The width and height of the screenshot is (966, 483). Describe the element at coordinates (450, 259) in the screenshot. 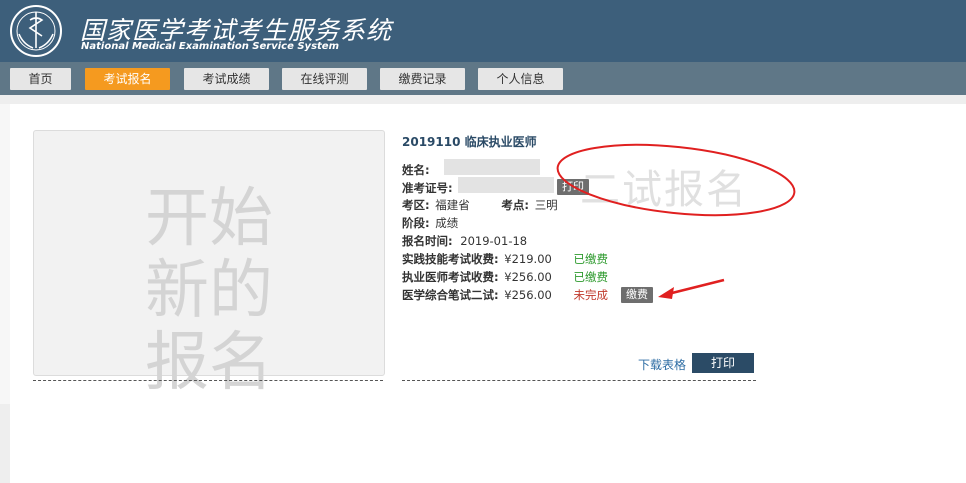

I see `fee-label: 实践技能考试收费:` at that location.